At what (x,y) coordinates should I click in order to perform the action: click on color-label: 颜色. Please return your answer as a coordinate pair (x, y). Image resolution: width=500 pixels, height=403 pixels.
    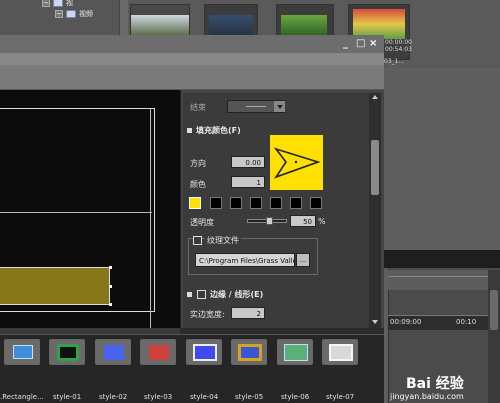
    Looking at the image, I should click on (198, 184).